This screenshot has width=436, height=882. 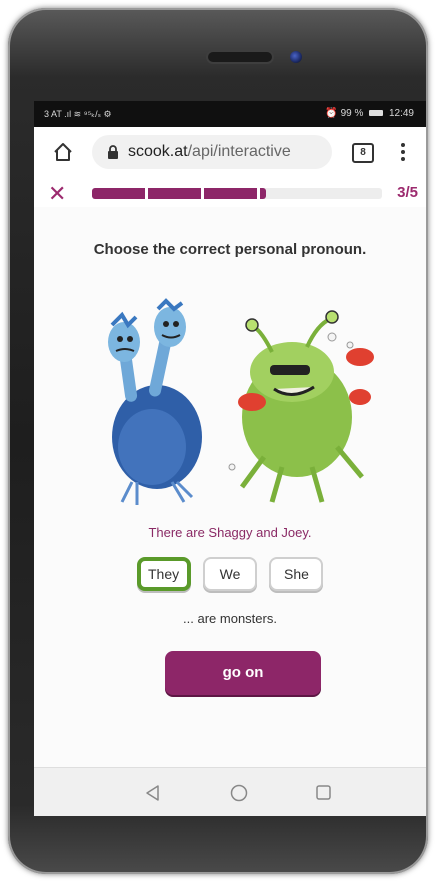 I want to click on home-circle-icon, so click(x=239, y=793).